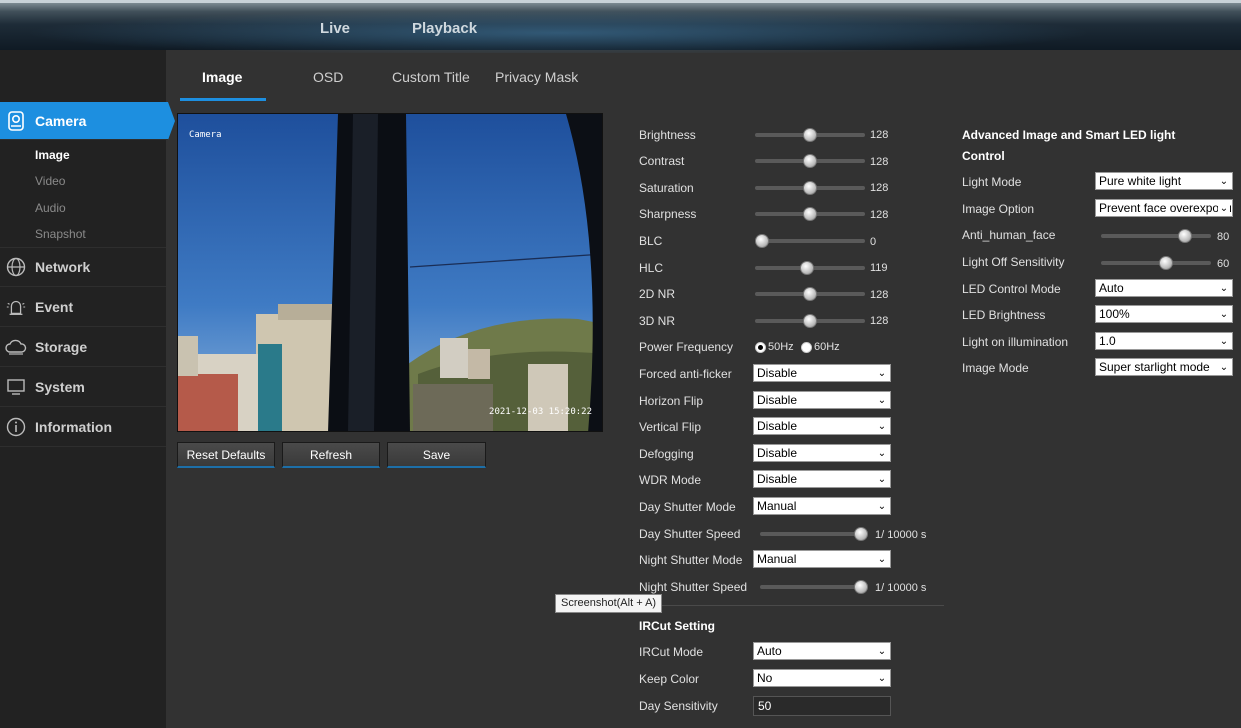 The width and height of the screenshot is (1241, 728). What do you see at coordinates (436, 455) in the screenshot?
I see `save-button: Save` at bounding box center [436, 455].